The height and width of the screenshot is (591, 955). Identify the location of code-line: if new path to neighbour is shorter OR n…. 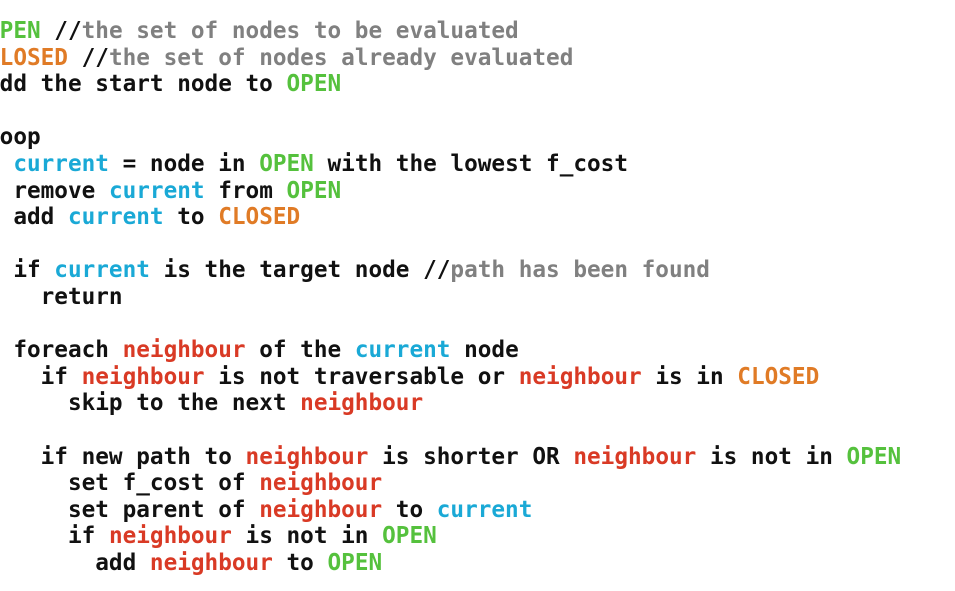
(451, 457).